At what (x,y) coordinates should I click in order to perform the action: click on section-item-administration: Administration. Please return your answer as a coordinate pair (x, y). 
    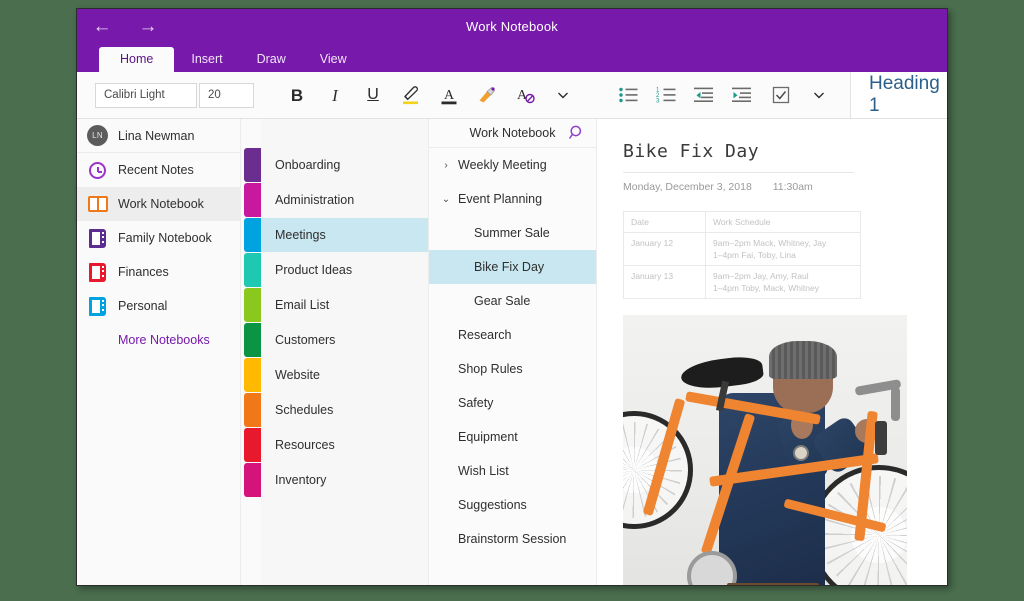
    Looking at the image, I should click on (344, 200).